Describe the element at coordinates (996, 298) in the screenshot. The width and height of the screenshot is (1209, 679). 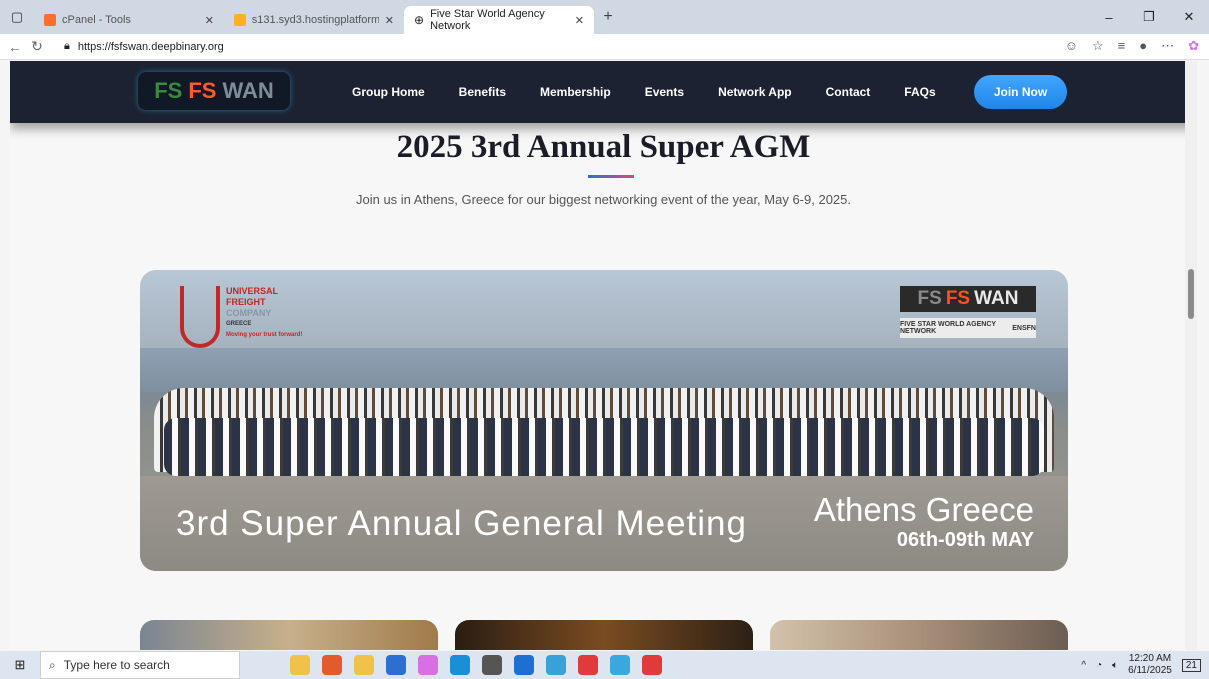
I see `badge-part-3: WAN` at that location.